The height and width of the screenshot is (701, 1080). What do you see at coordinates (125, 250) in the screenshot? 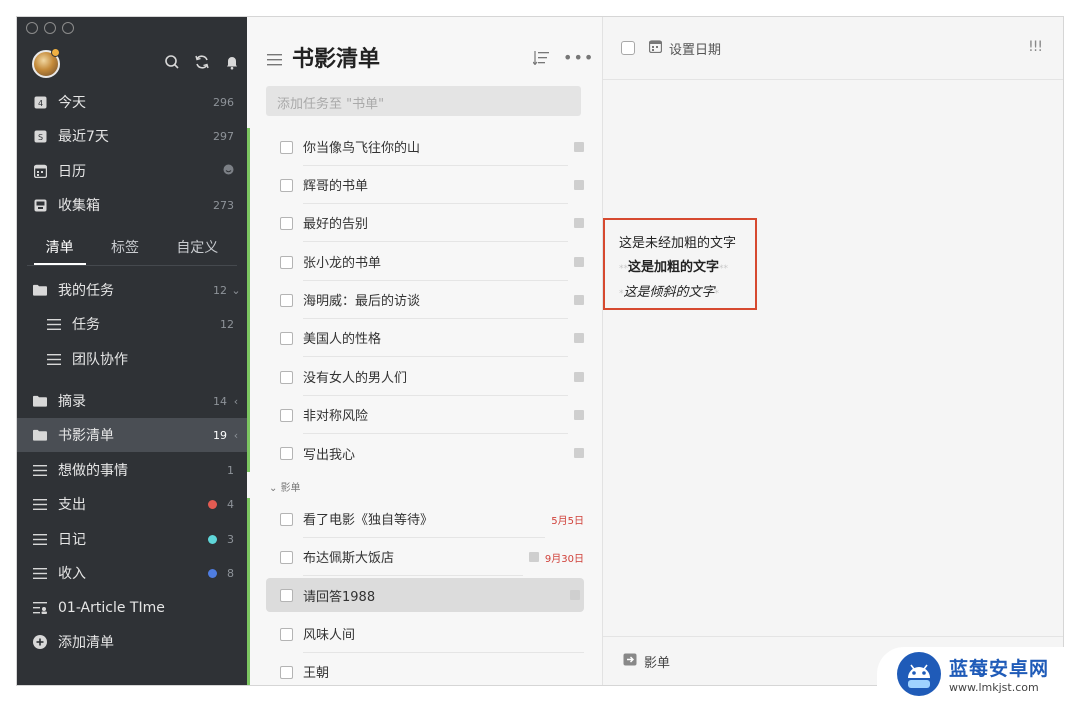
I see `tab-tags: 标签` at bounding box center [125, 250].